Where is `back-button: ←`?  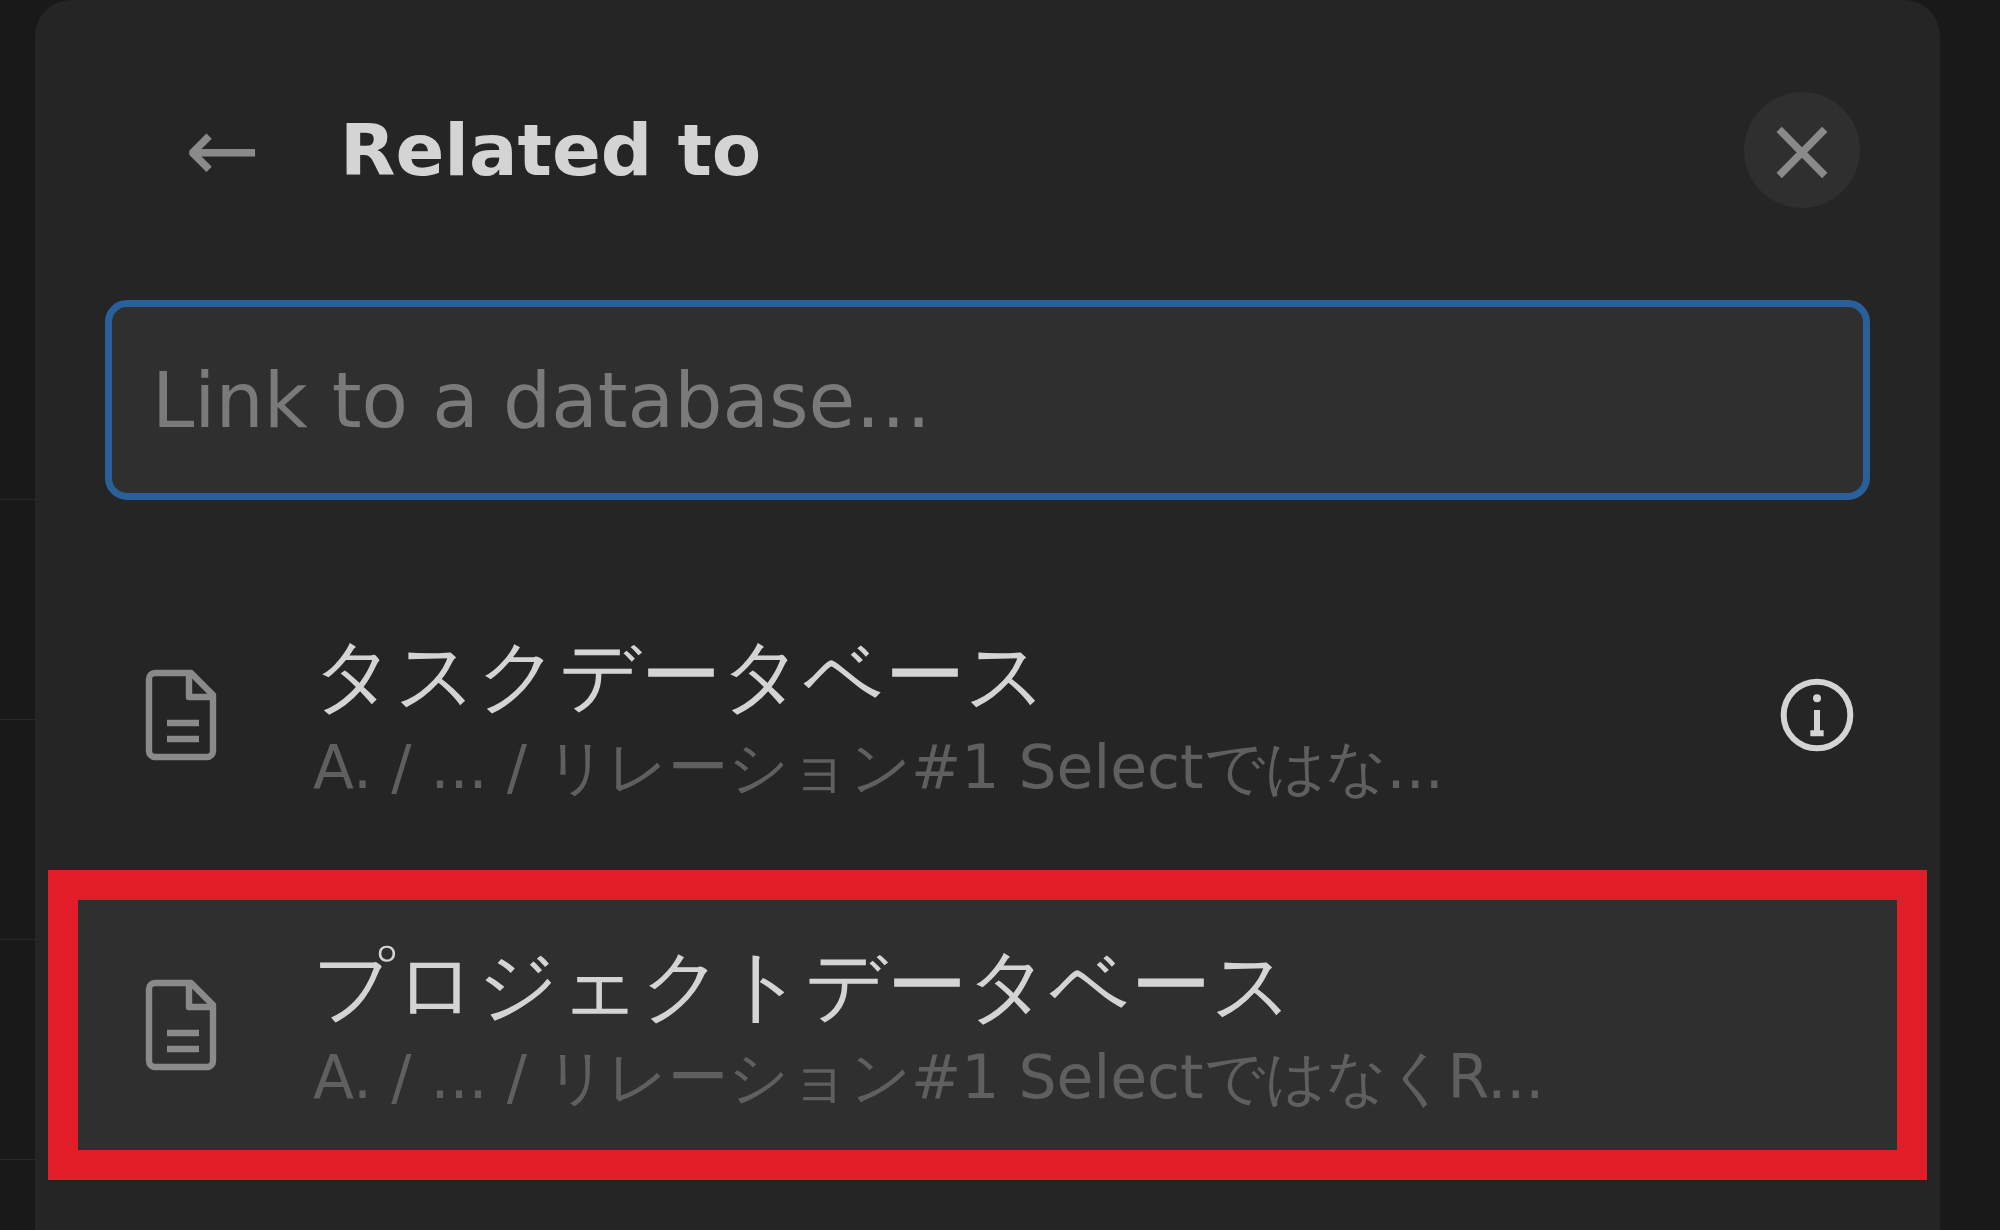 back-button: ← is located at coordinates (240, 150).